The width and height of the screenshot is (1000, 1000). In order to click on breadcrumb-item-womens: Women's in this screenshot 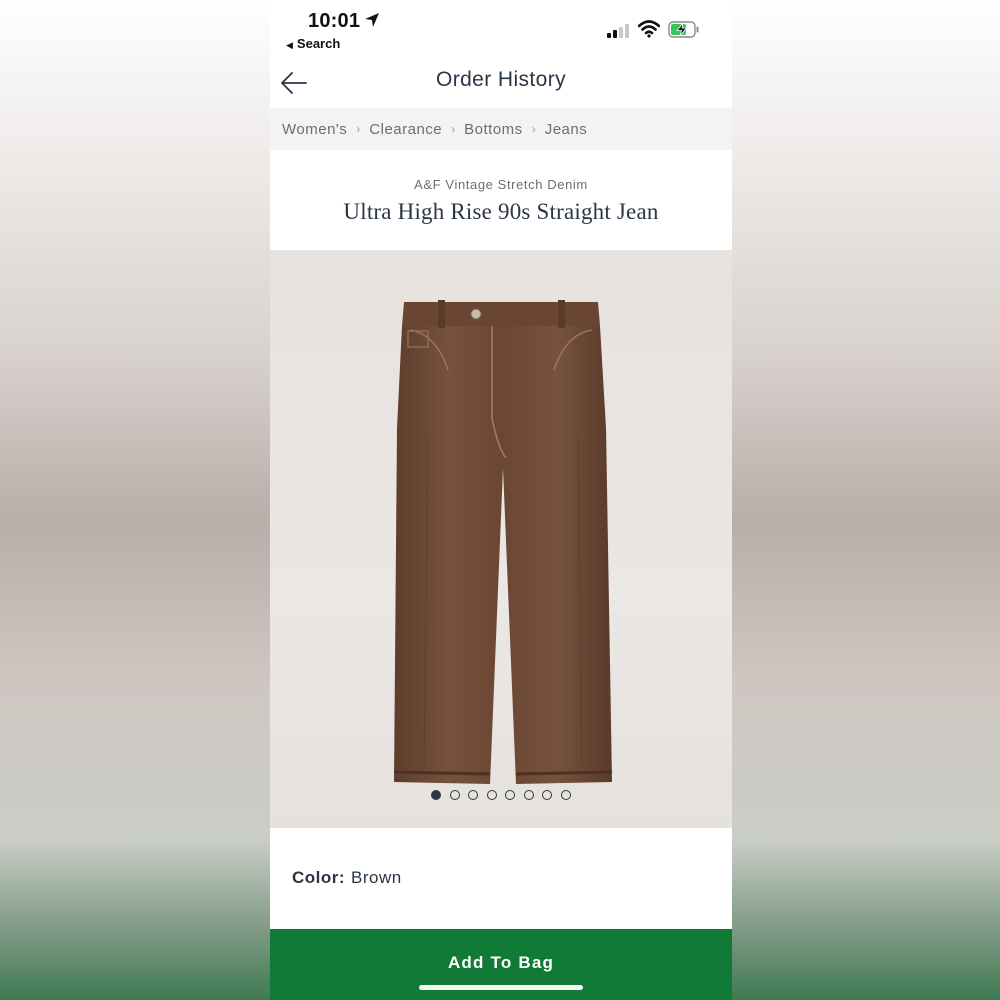, I will do `click(314, 129)`.